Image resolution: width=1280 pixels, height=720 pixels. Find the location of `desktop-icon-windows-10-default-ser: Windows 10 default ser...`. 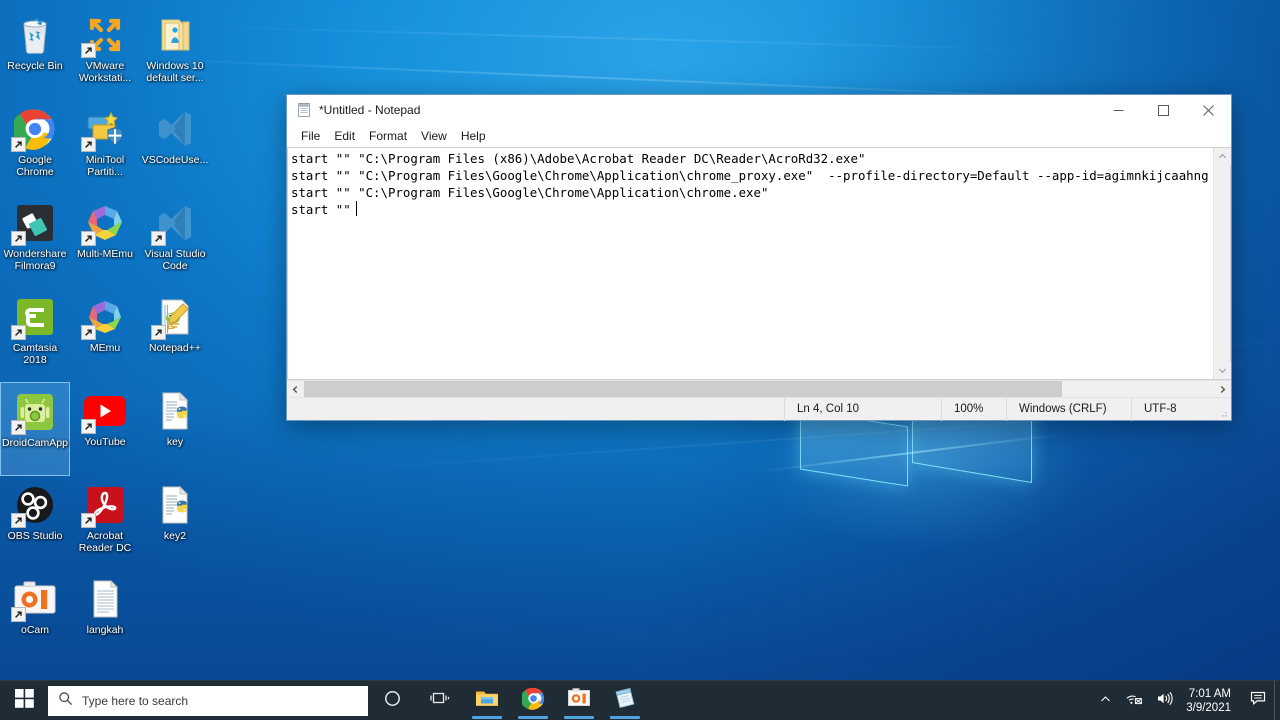

desktop-icon-windows-10-default-ser: Windows 10 default ser... is located at coordinates (175, 53).